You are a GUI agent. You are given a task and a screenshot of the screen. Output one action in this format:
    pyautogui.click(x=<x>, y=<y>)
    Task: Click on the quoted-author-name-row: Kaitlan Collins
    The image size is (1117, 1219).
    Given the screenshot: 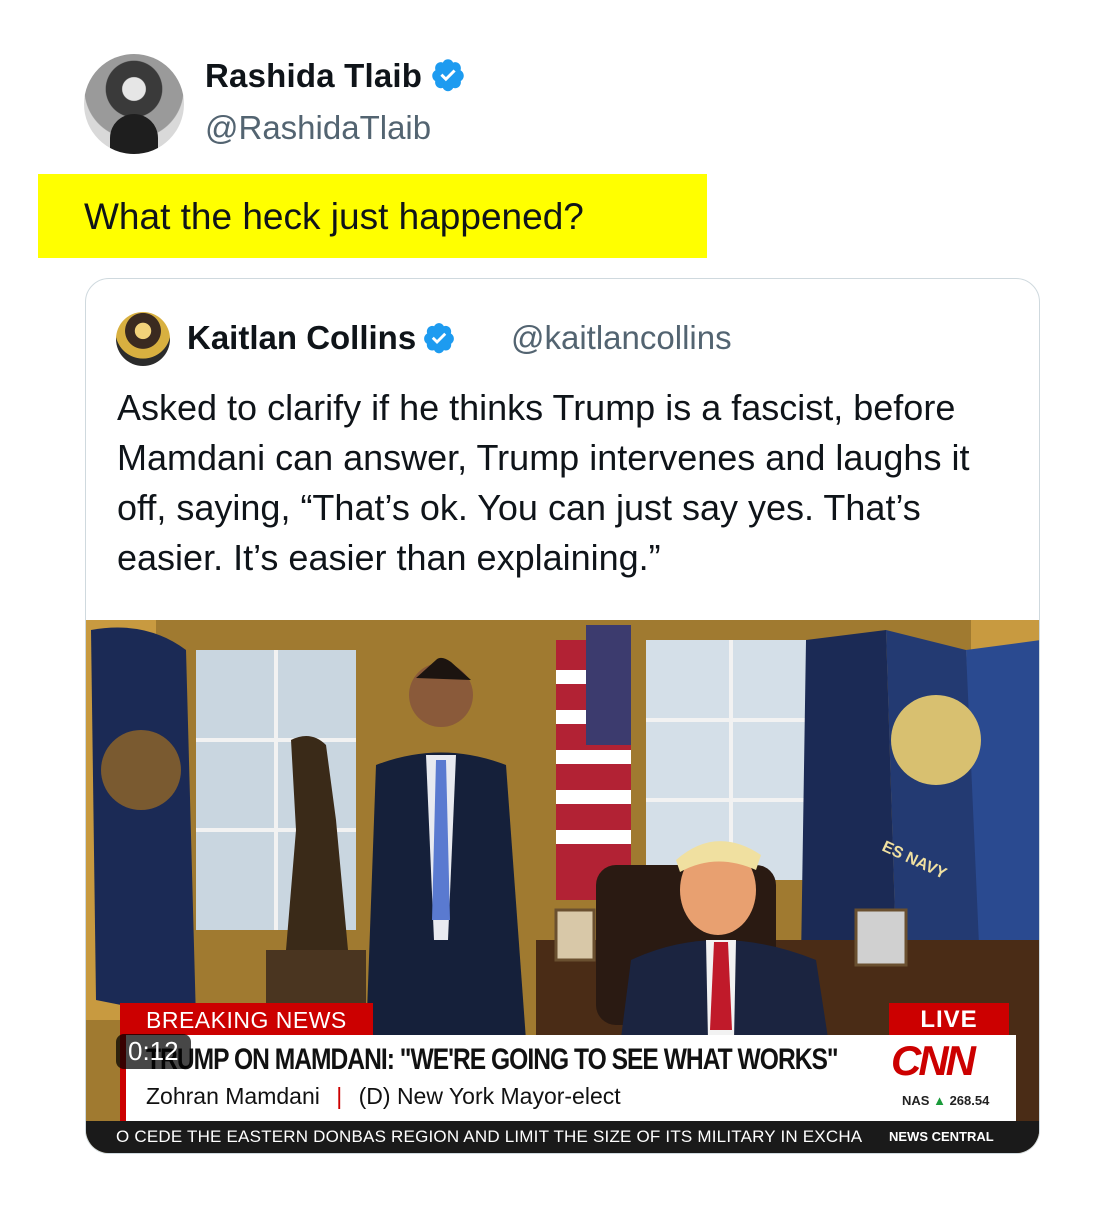 What is the action you would take?
    pyautogui.click(x=321, y=338)
    